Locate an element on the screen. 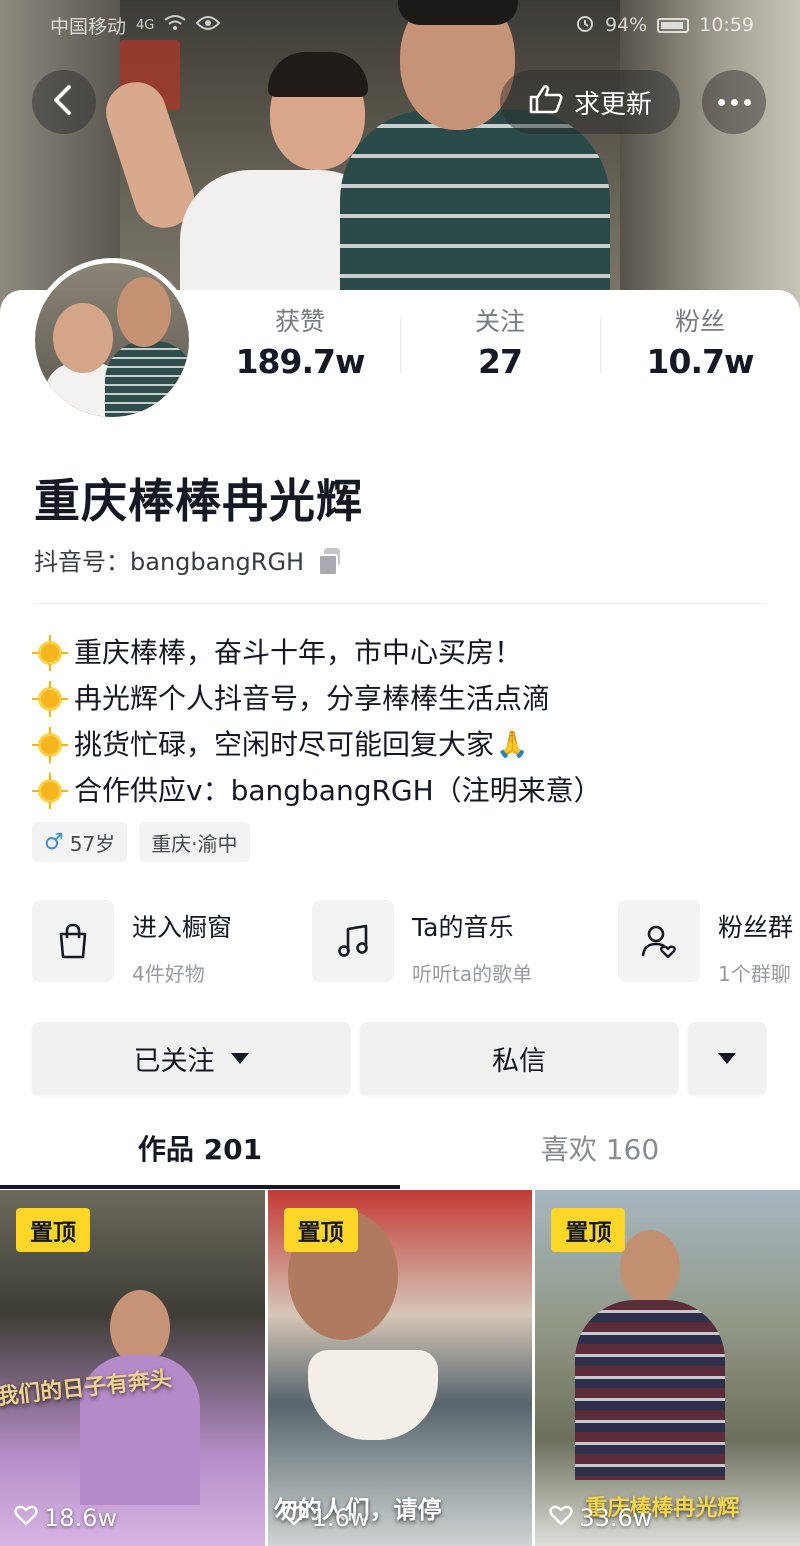  feature-music: Ta的音乐 听听ta的歌单 is located at coordinates (422, 943).